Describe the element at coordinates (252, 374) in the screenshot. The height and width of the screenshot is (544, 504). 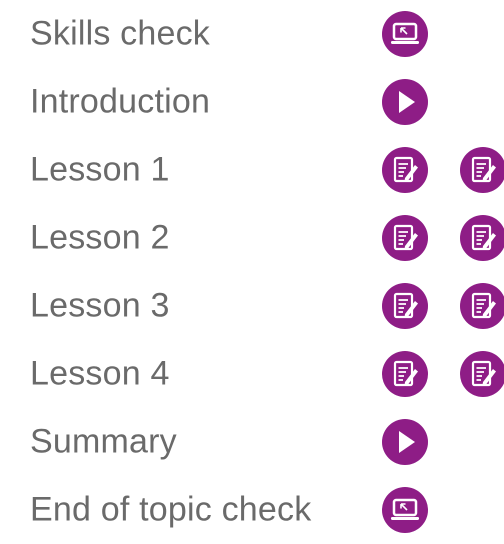
I see `list-item-lesson-4: Lesson 4` at that location.